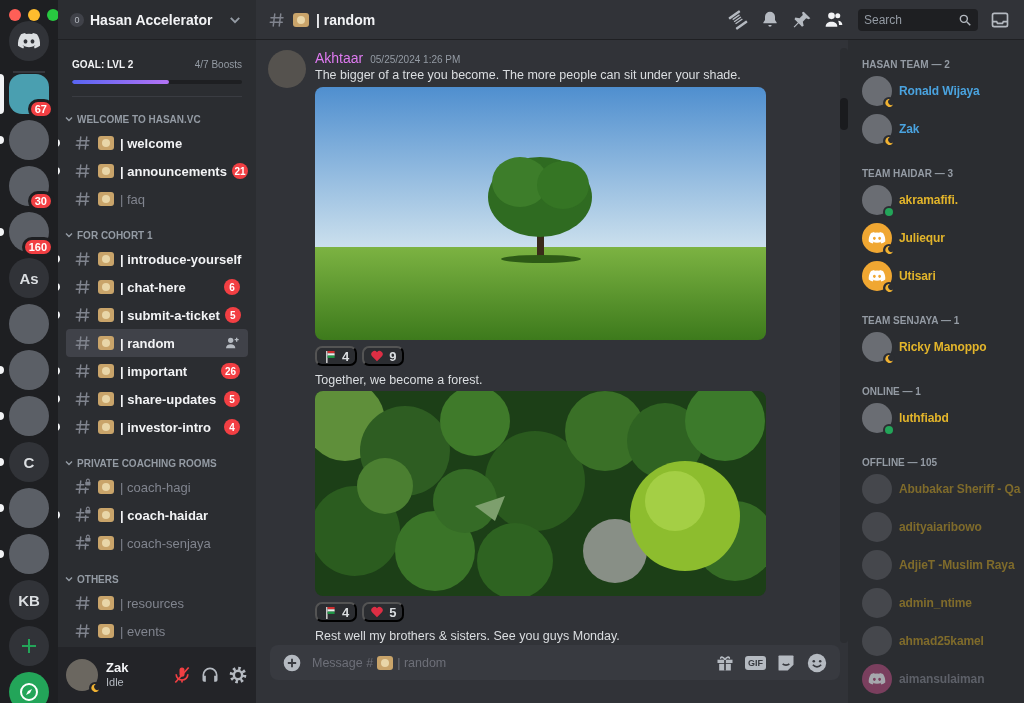 This screenshot has width=1024, height=703. Describe the element at coordinates (210, 675) in the screenshot. I see `headphones-icon` at that location.